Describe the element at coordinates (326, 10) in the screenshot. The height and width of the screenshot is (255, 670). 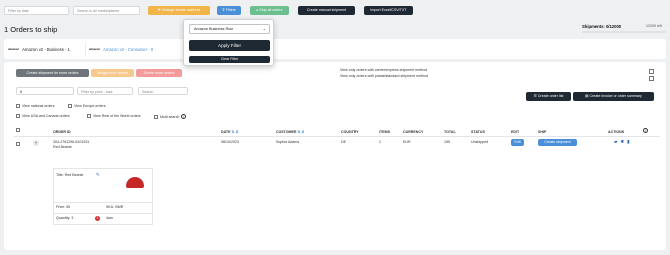
I see `create-manual-shipment-button: Create manual shipment` at that location.